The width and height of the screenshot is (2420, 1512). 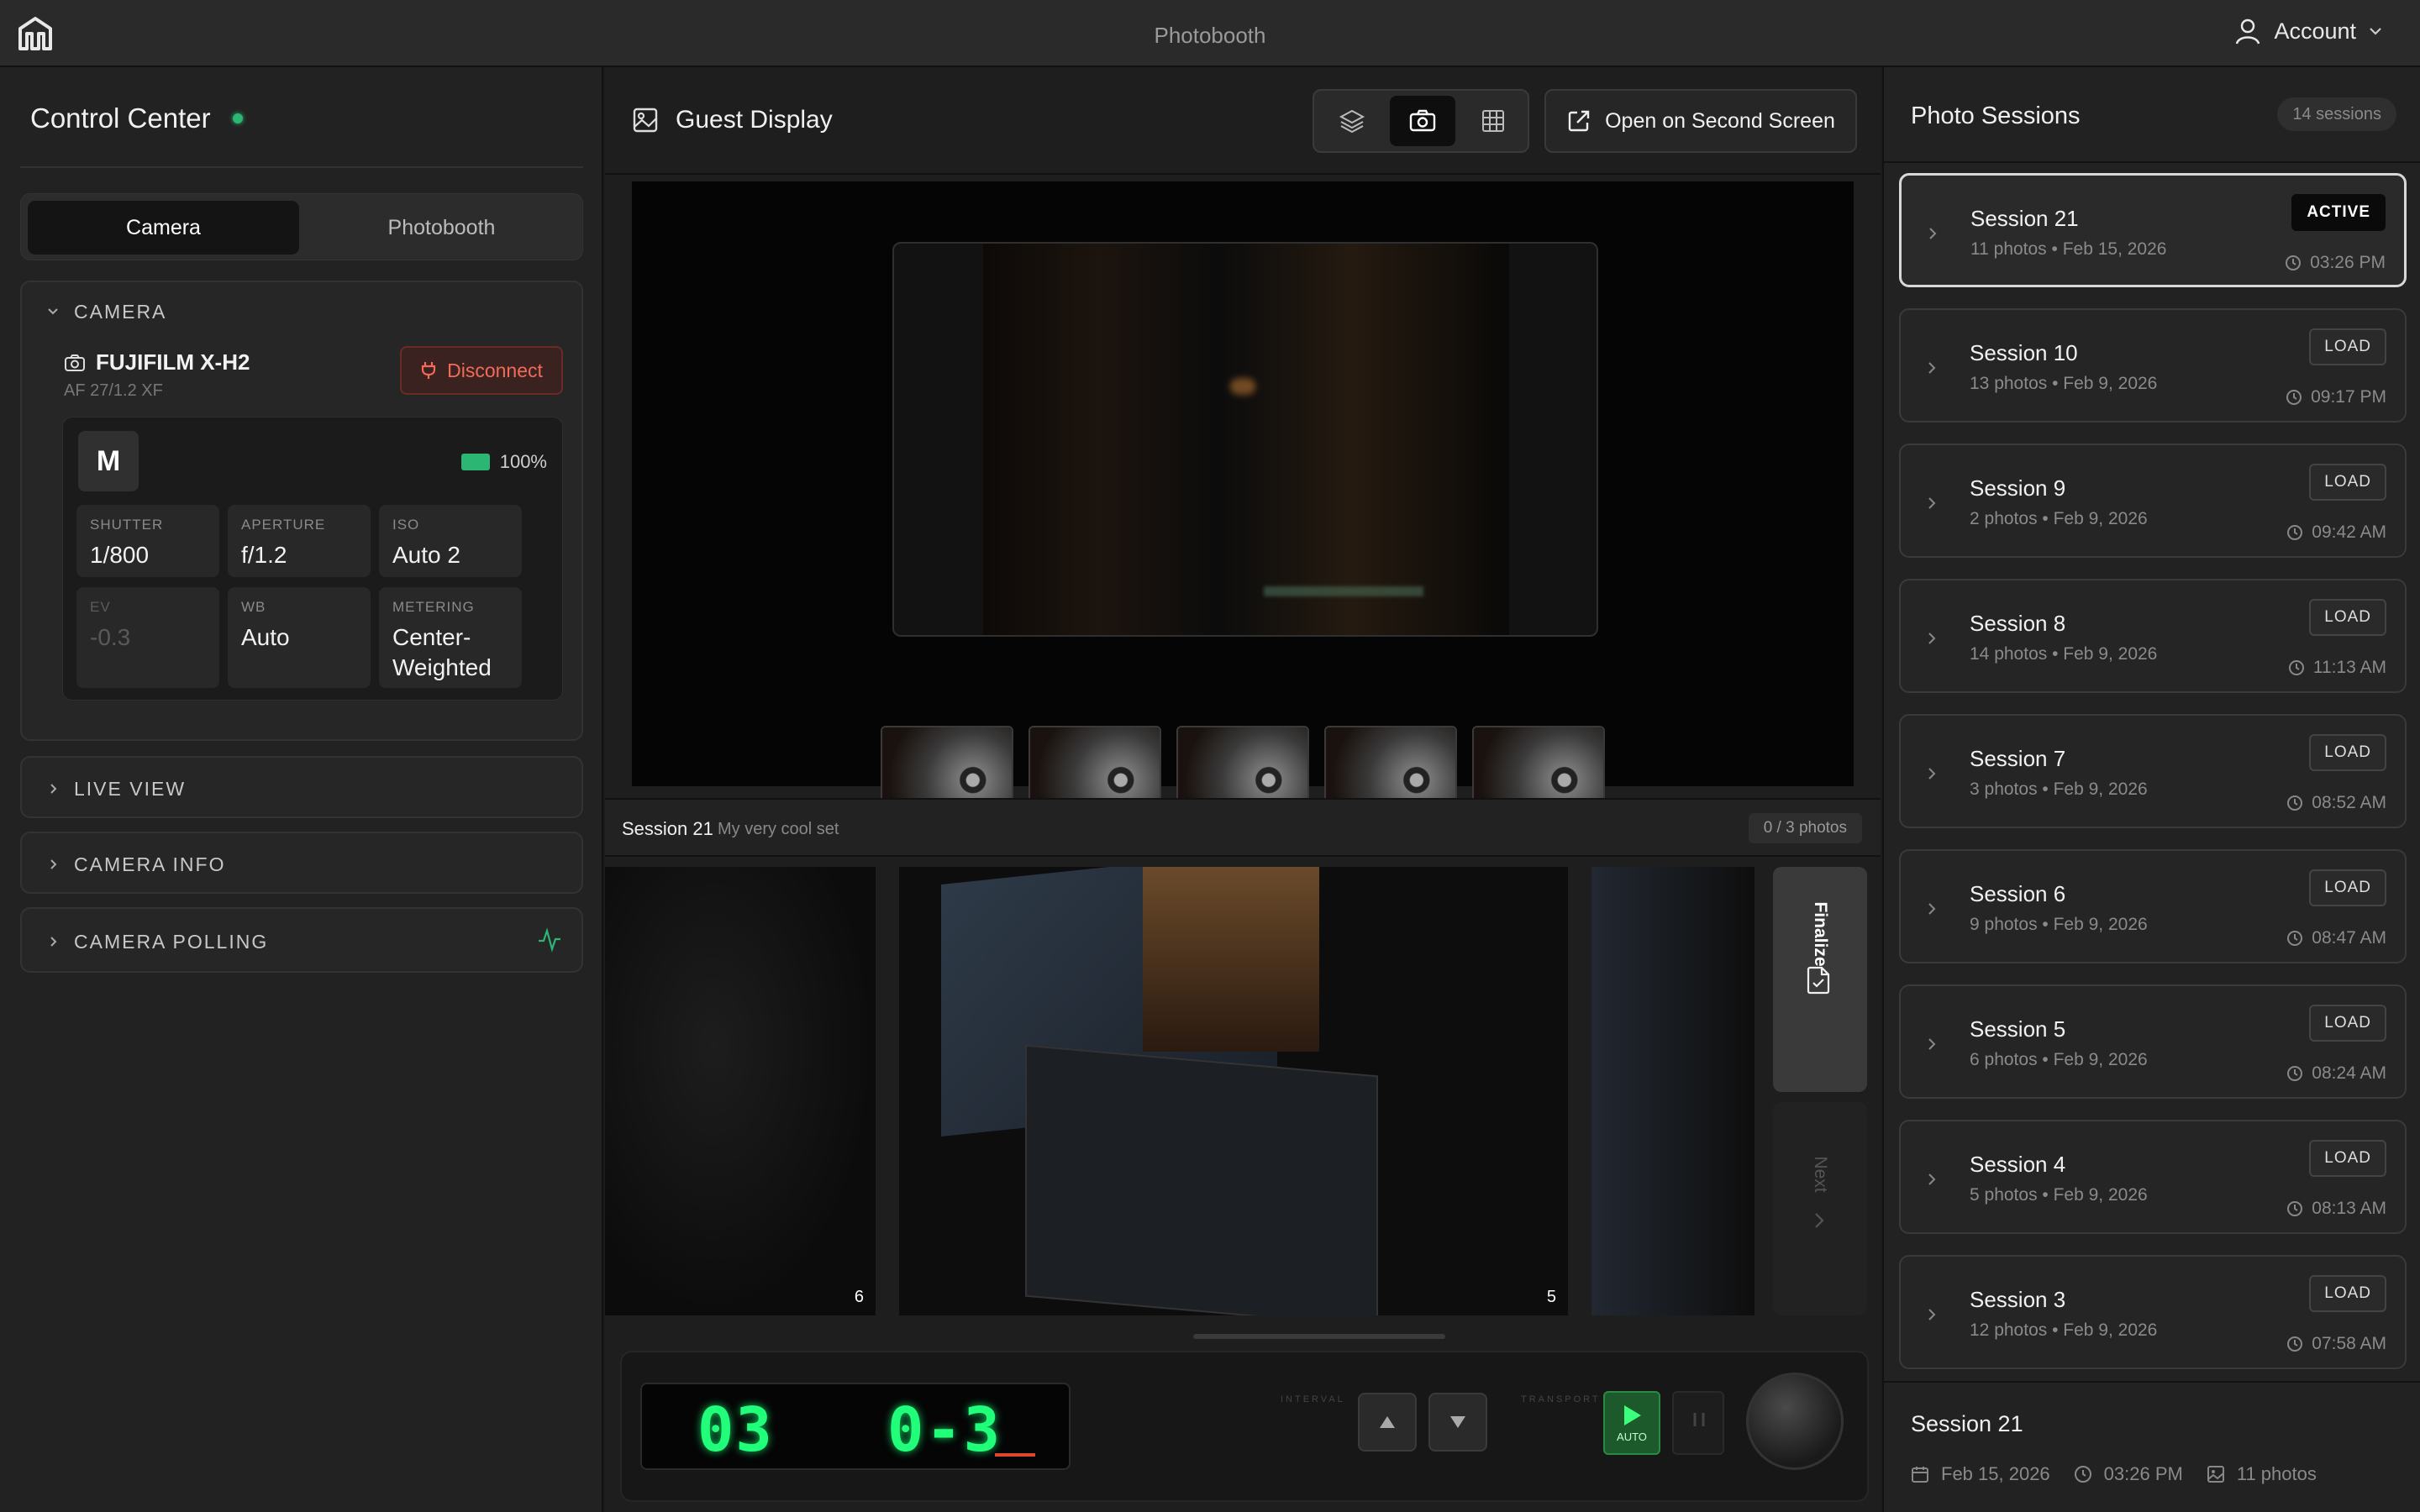 I want to click on session-photo, so click(x=1673, y=1091).